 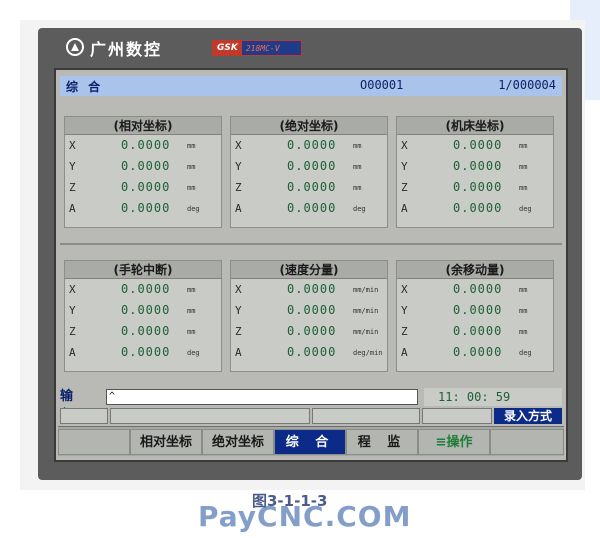 I want to click on softkey-overall: 综 合, so click(x=310, y=442).